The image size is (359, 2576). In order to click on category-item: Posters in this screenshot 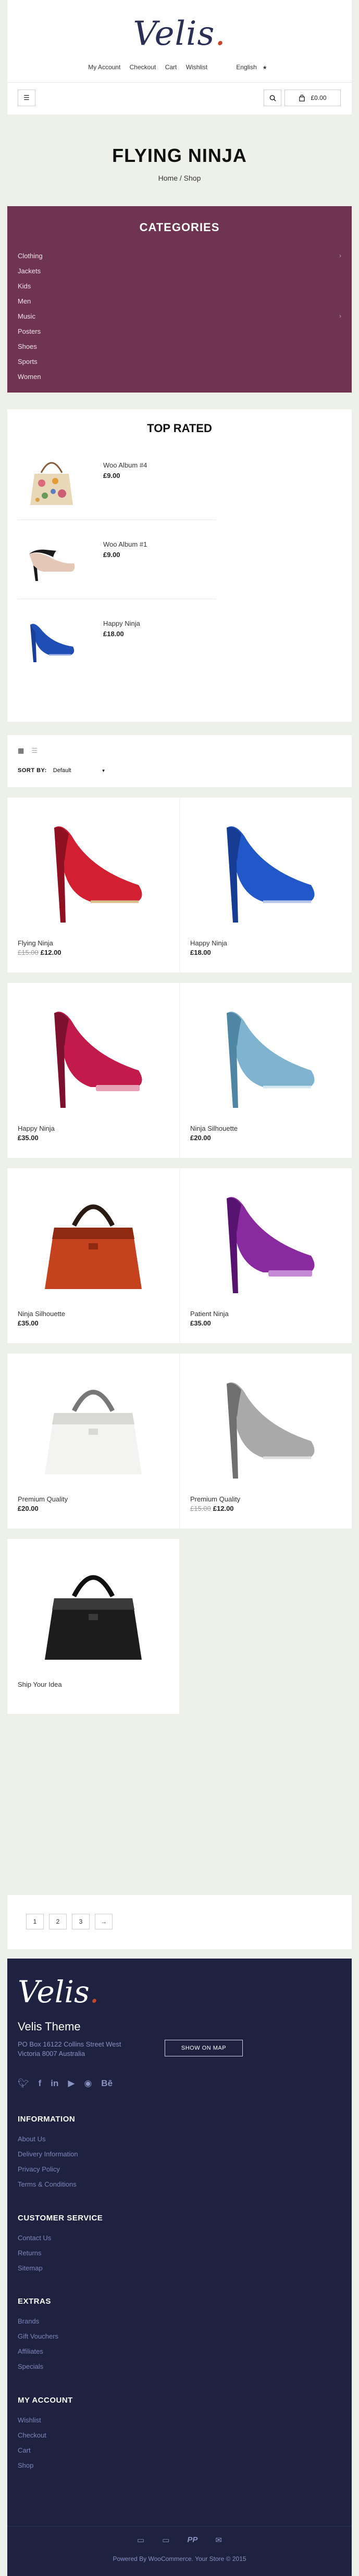, I will do `click(180, 335)`.